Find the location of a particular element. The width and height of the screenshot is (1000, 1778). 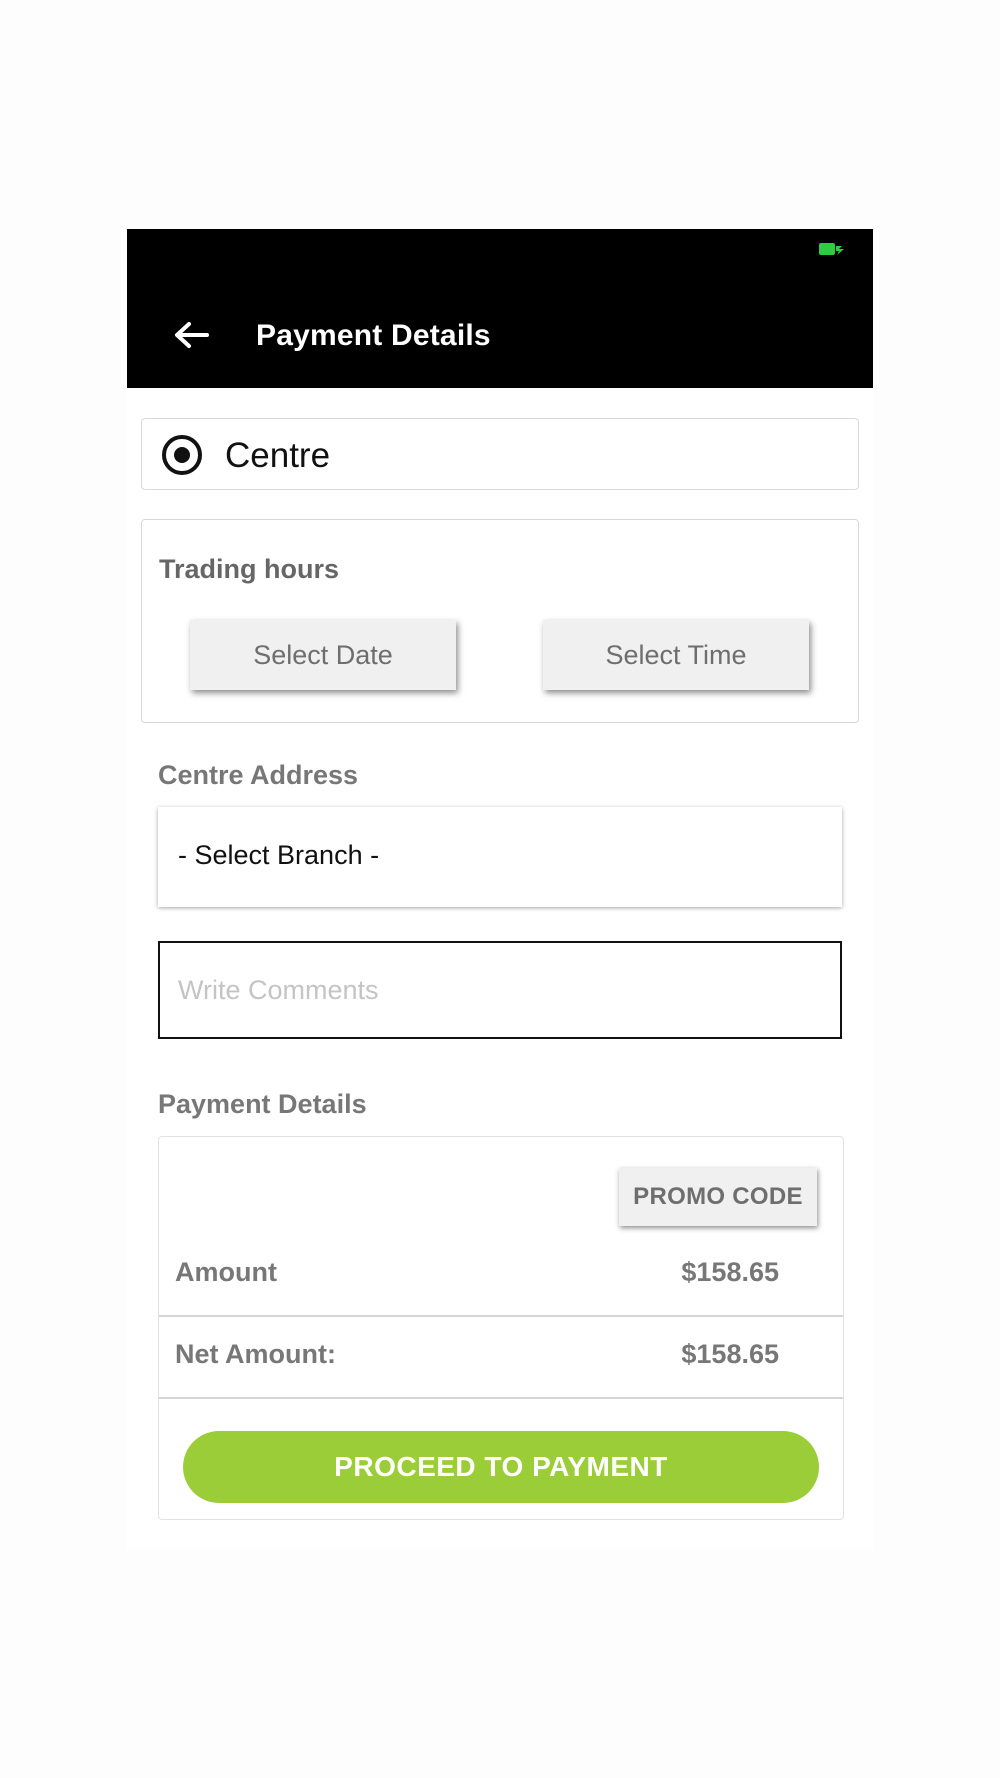

comments-input is located at coordinates (500, 990).